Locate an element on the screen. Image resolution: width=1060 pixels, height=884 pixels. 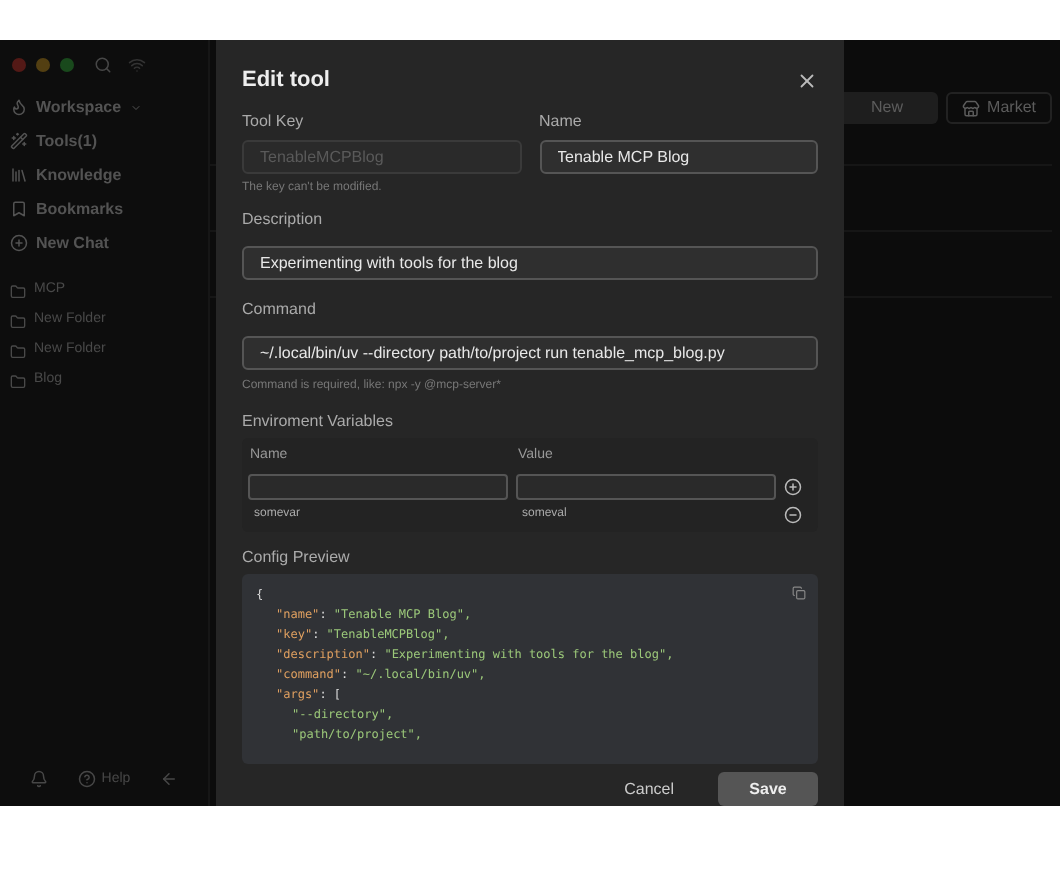
env-value-field is located at coordinates (646, 486).